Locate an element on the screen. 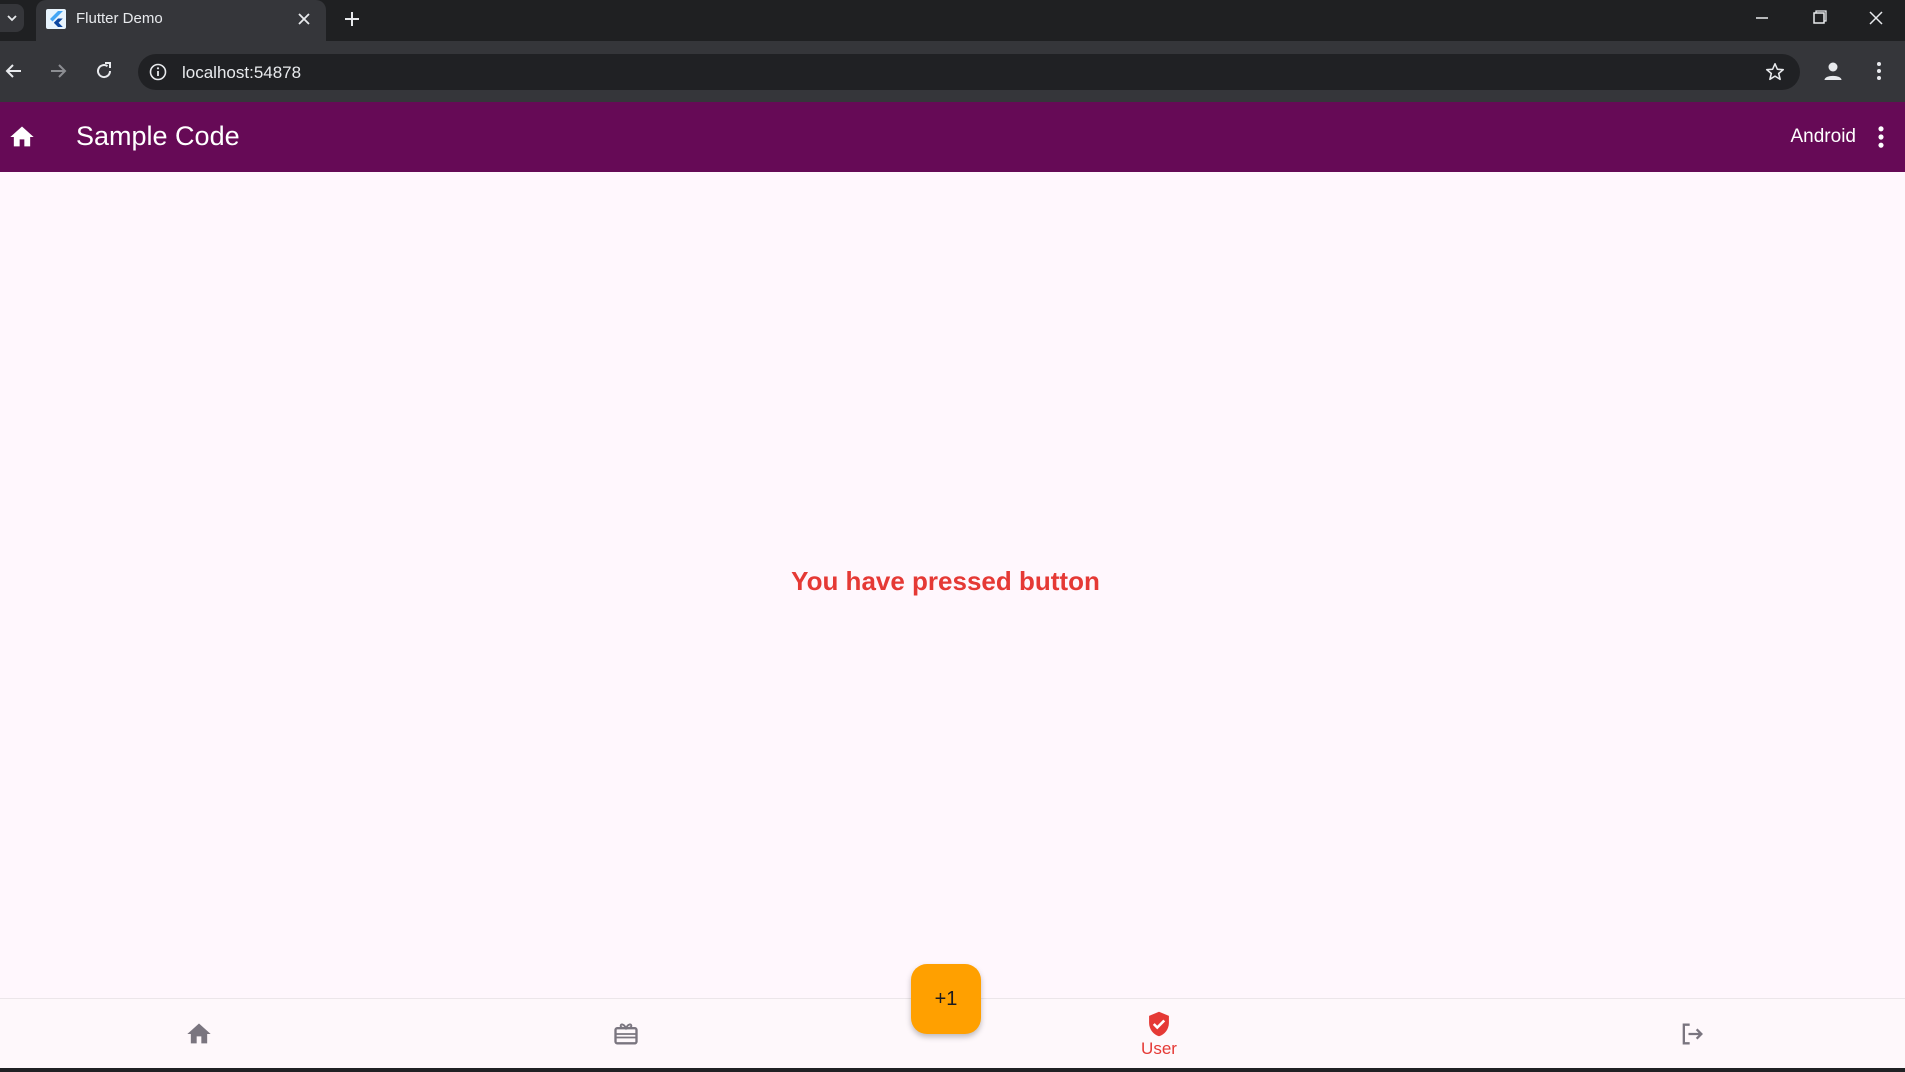 This screenshot has height=1072, width=1905. site-info-icon is located at coordinates (158, 72).